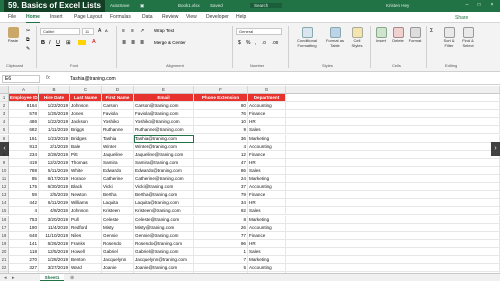 The image size is (500, 282). I want to click on table-cell: Misty@traning.com, so click(164, 227).